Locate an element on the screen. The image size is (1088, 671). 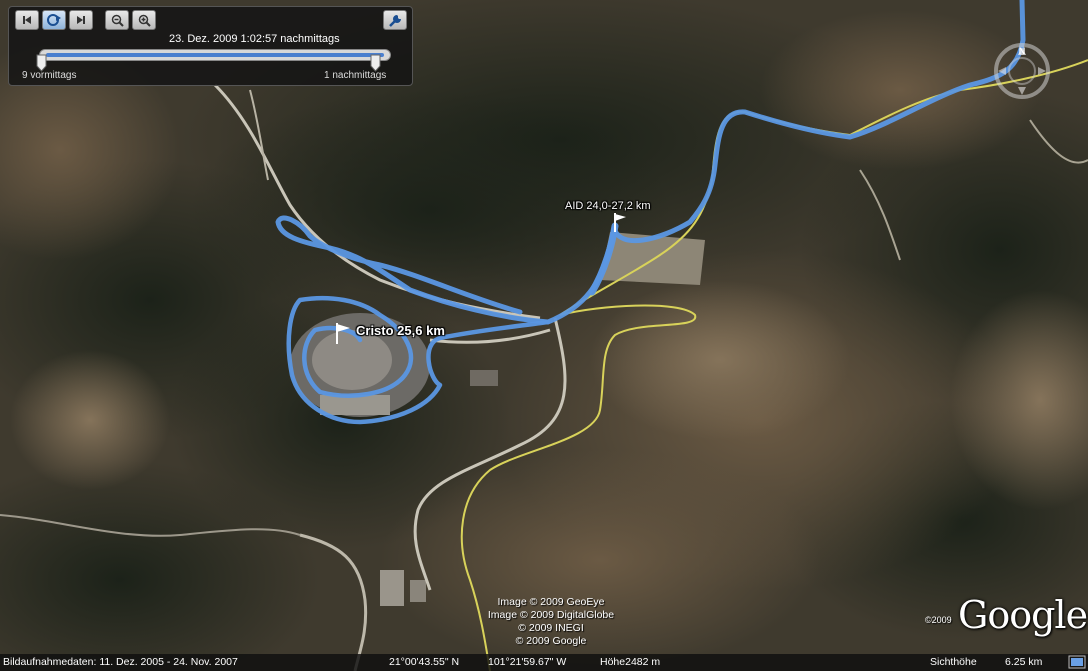
compass-icon: N is located at coordinates (1022, 70).